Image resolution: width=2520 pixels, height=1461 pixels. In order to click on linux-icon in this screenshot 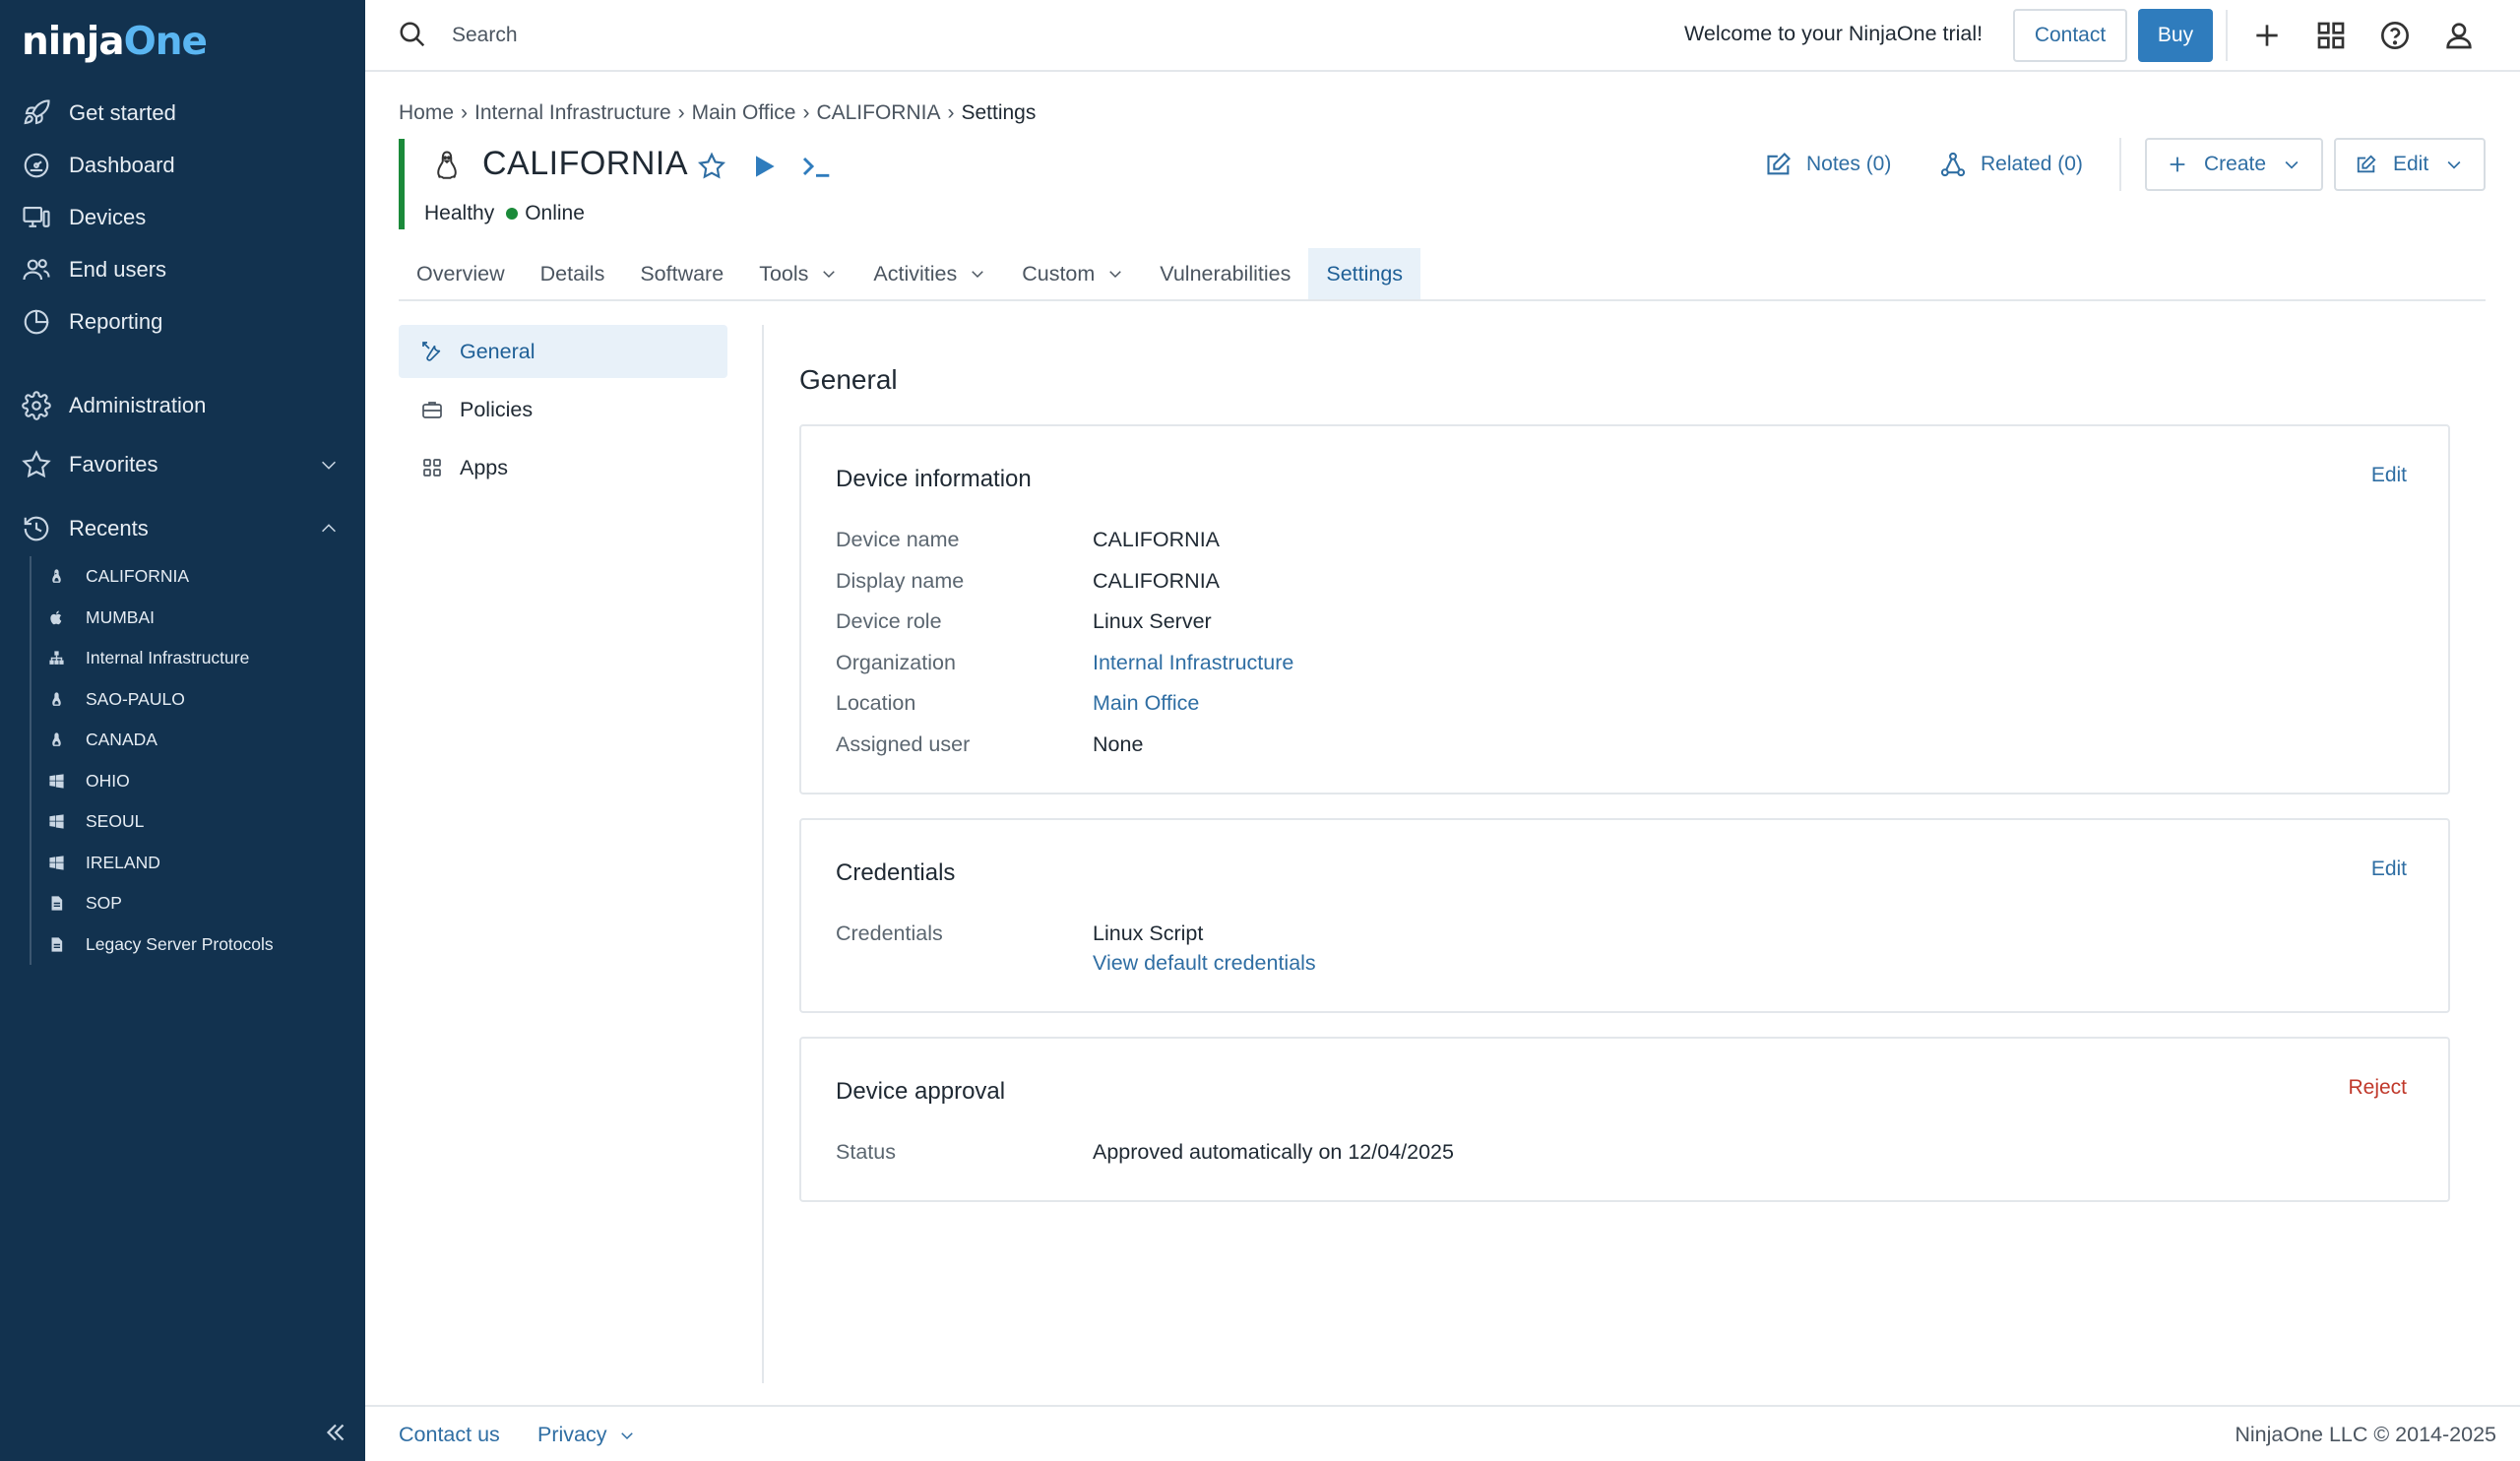, I will do `click(56, 576)`.